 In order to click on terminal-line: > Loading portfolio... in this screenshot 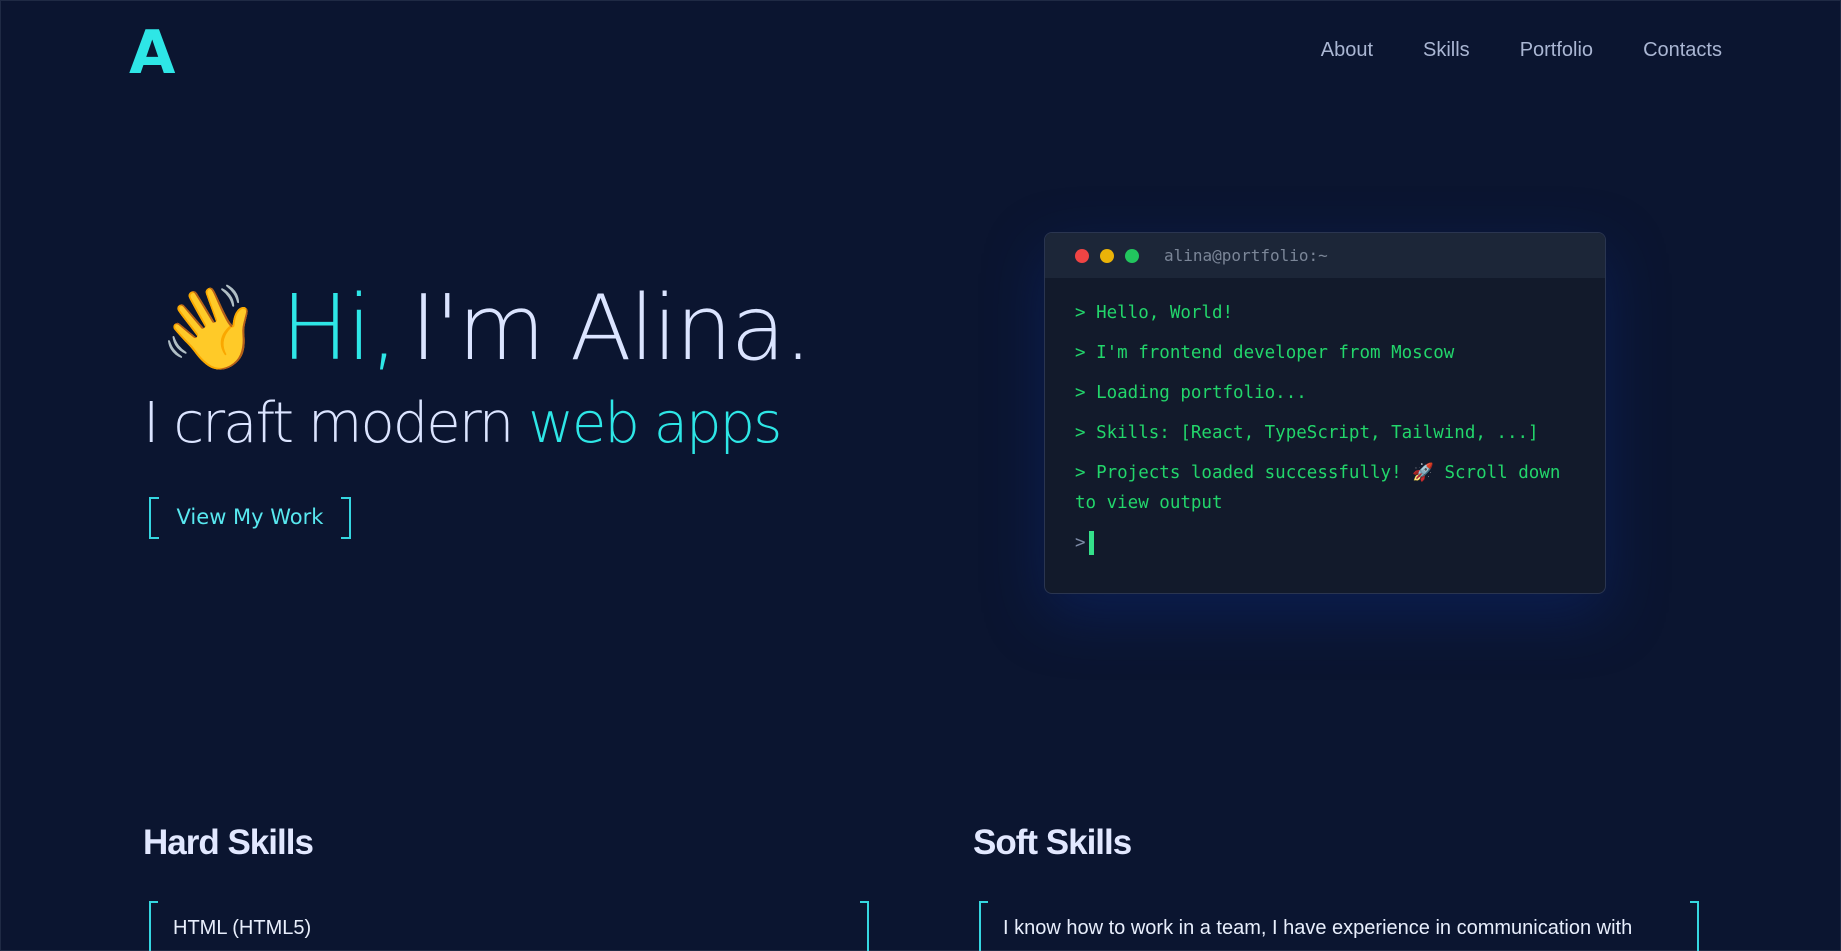, I will do `click(1191, 393)`.